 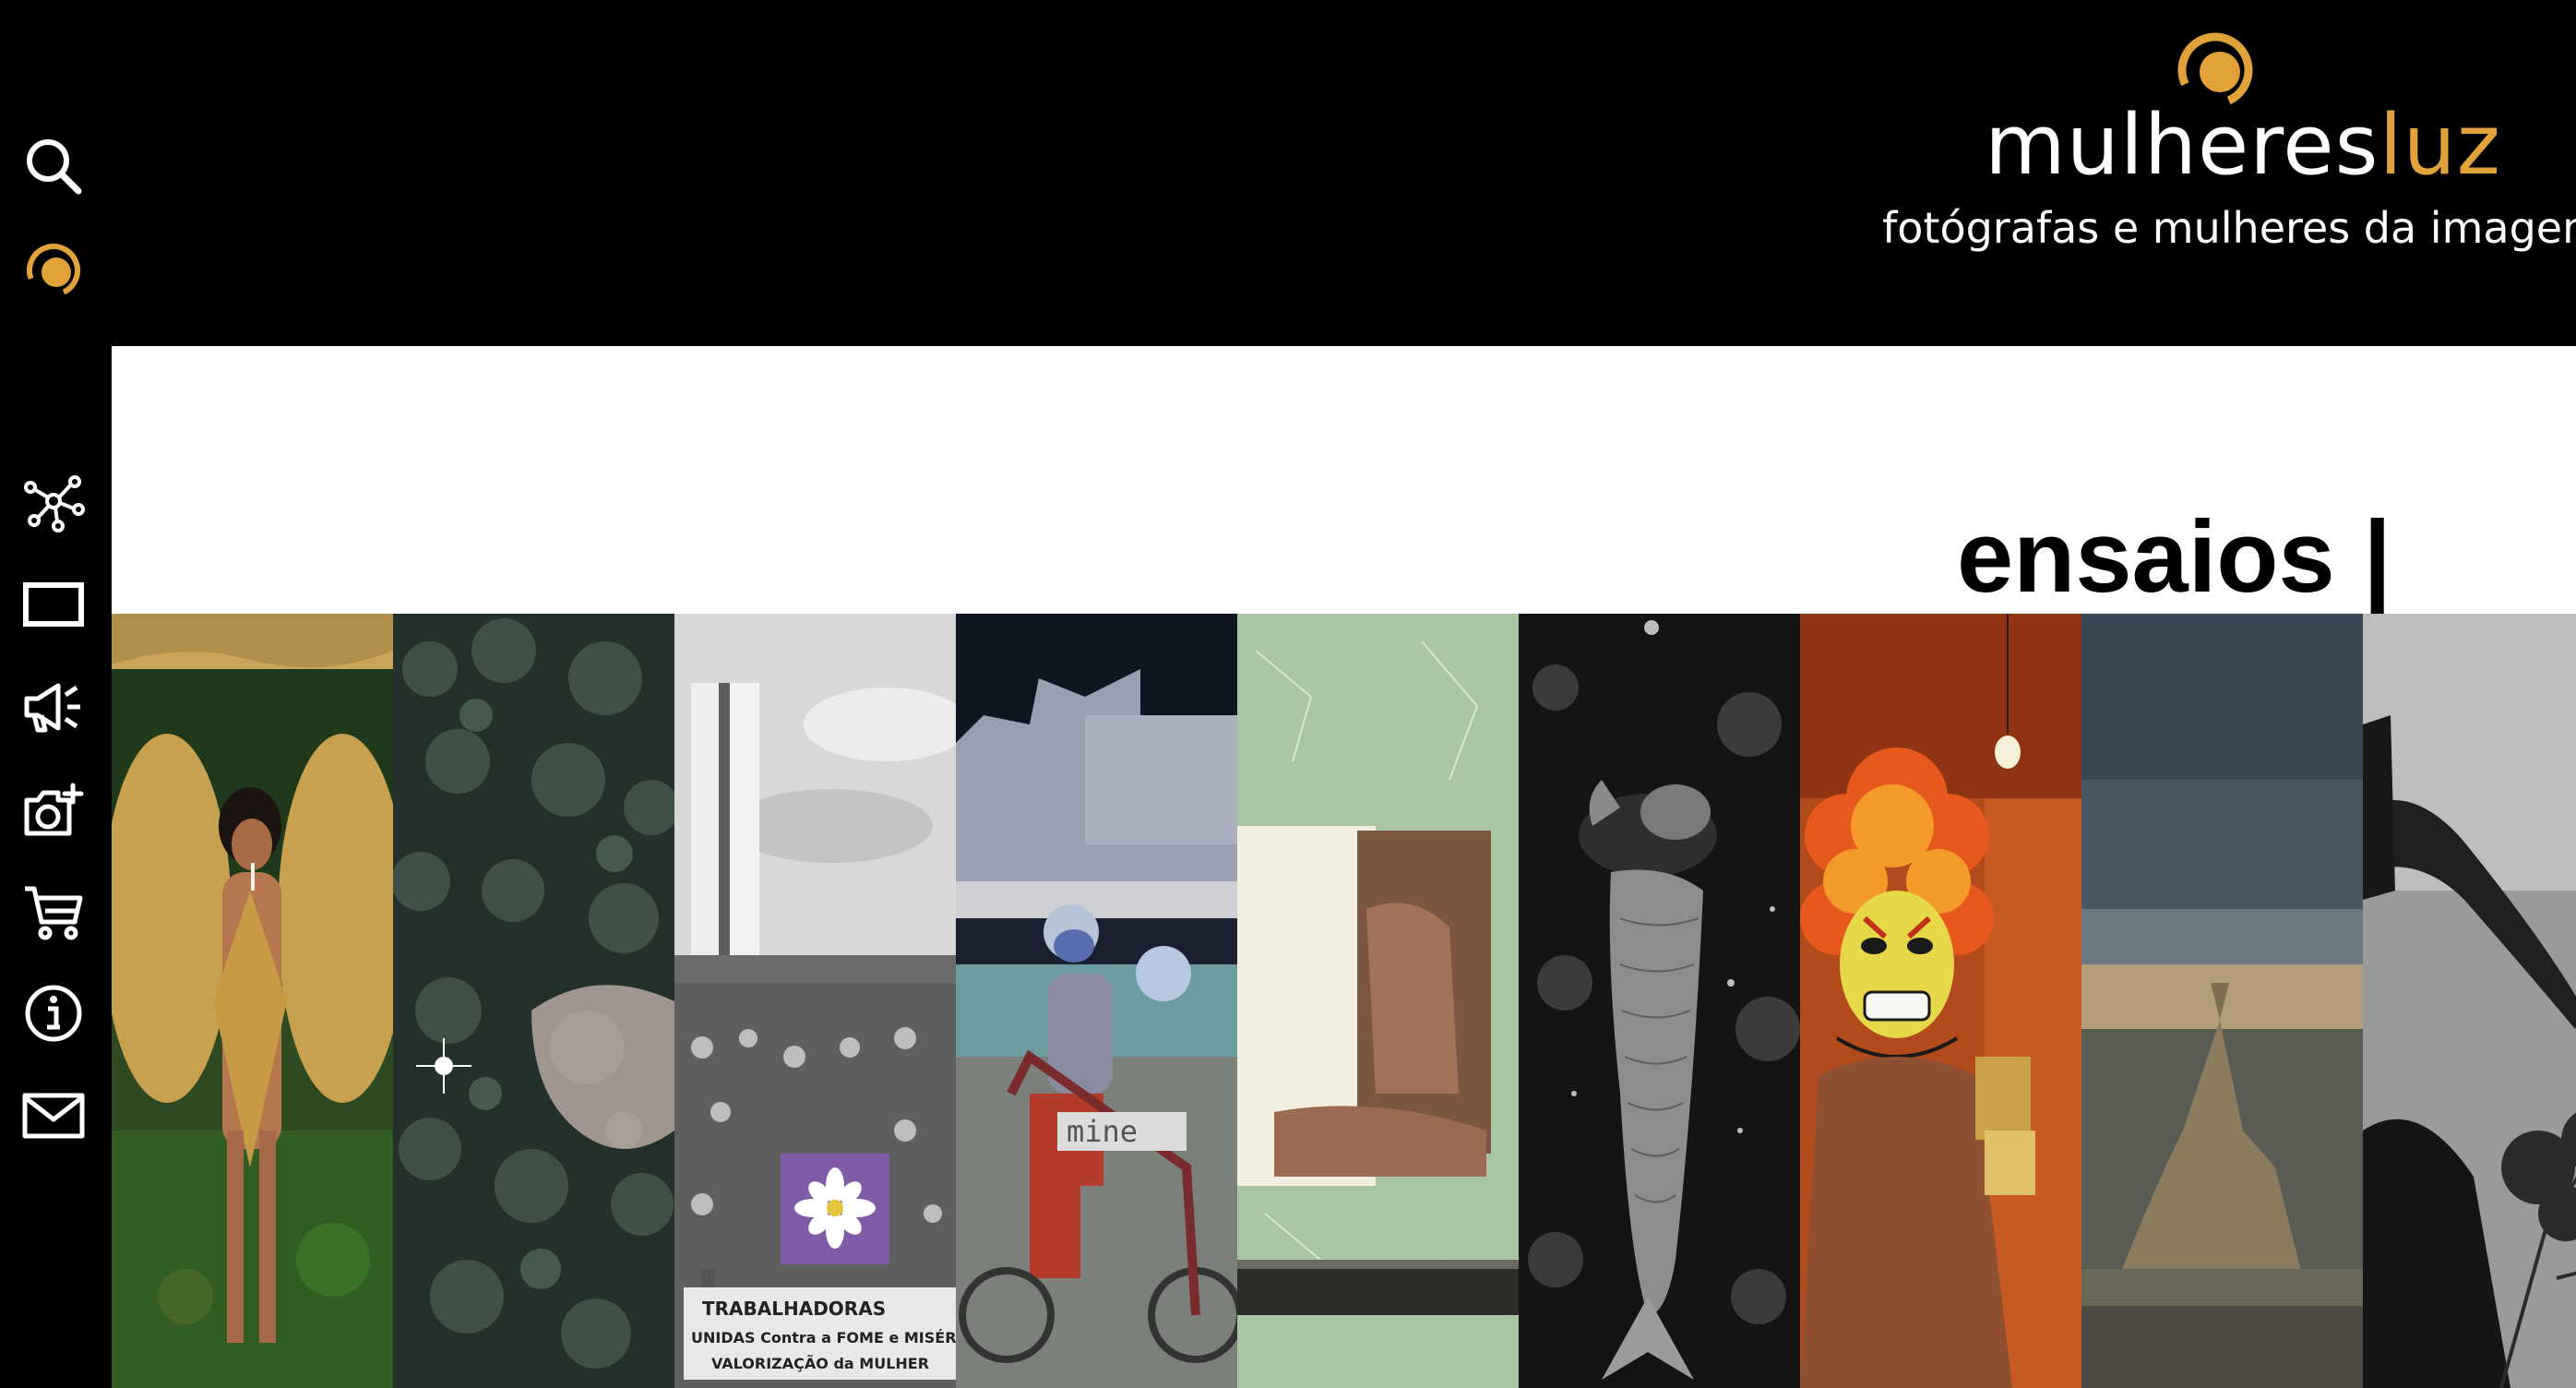 What do you see at coordinates (2182, 145) in the screenshot?
I see `logo-word-main: mulheres` at bounding box center [2182, 145].